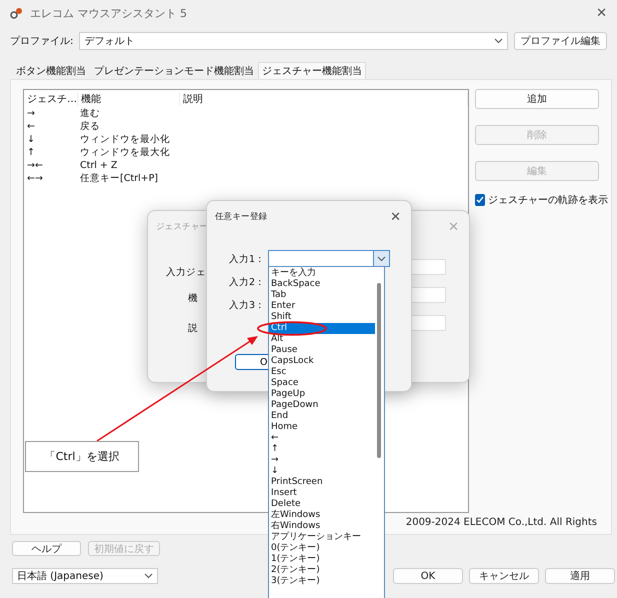 The width and height of the screenshot is (617, 598). I want to click on gesture-cell-text: →, so click(31, 113).